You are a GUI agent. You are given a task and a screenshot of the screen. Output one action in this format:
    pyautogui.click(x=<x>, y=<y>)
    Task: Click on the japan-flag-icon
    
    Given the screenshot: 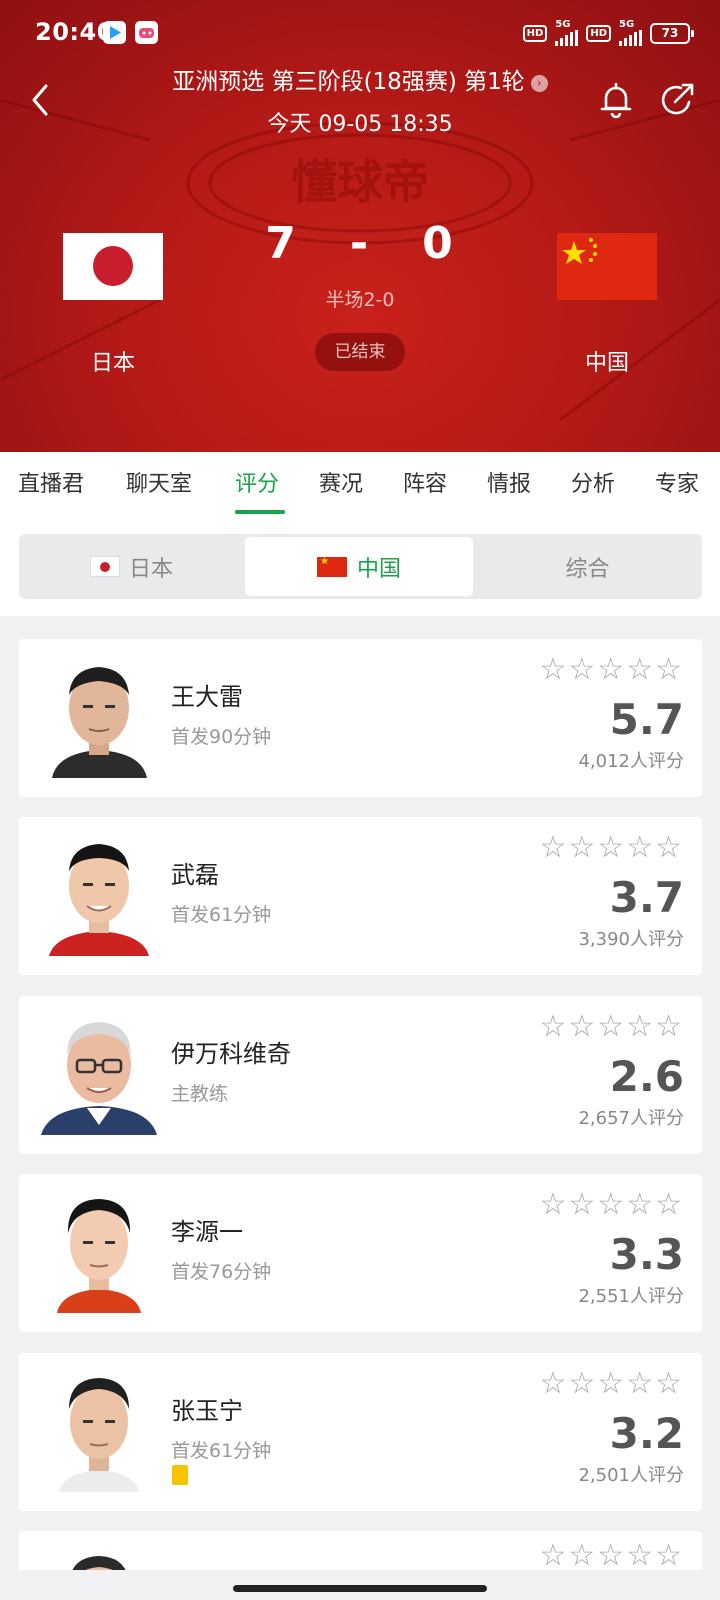 What is the action you would take?
    pyautogui.click(x=104, y=566)
    